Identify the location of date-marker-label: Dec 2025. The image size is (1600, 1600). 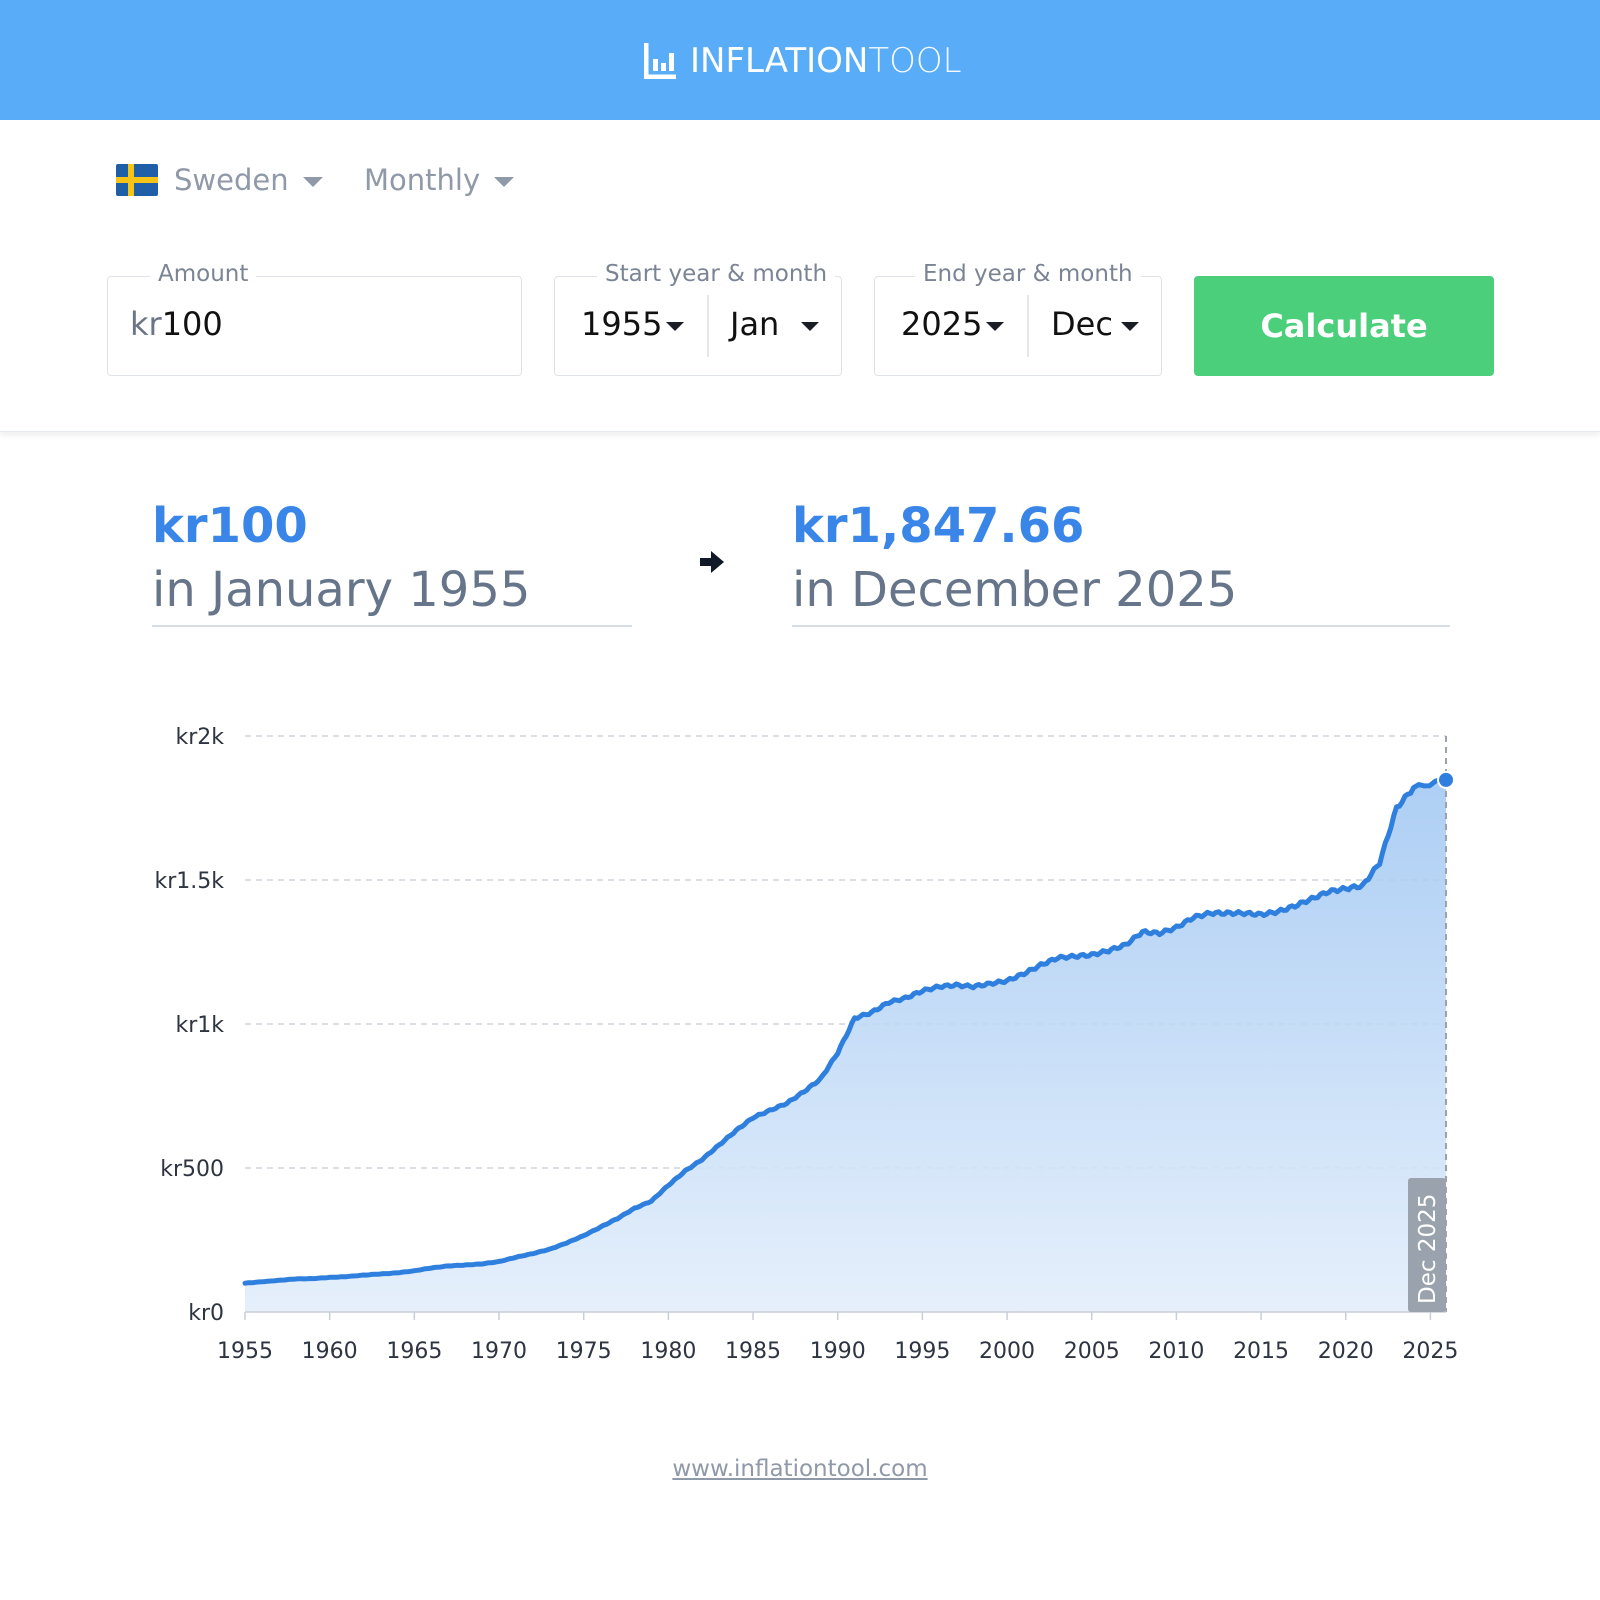
(1428, 1249).